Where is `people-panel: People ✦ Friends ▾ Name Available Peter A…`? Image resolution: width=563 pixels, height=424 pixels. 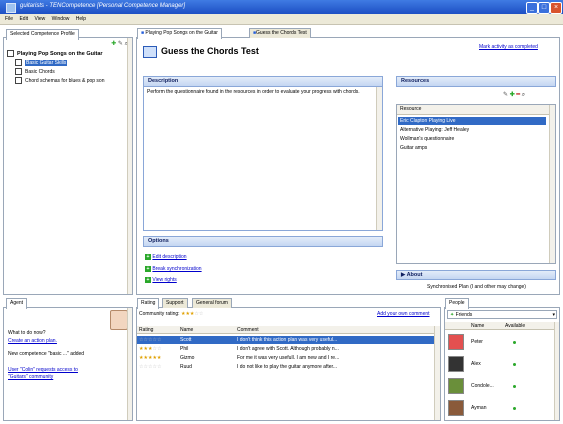
people-panel: People ✦ Friends ▾ Name Available Peter A… is located at coordinates (502, 359).